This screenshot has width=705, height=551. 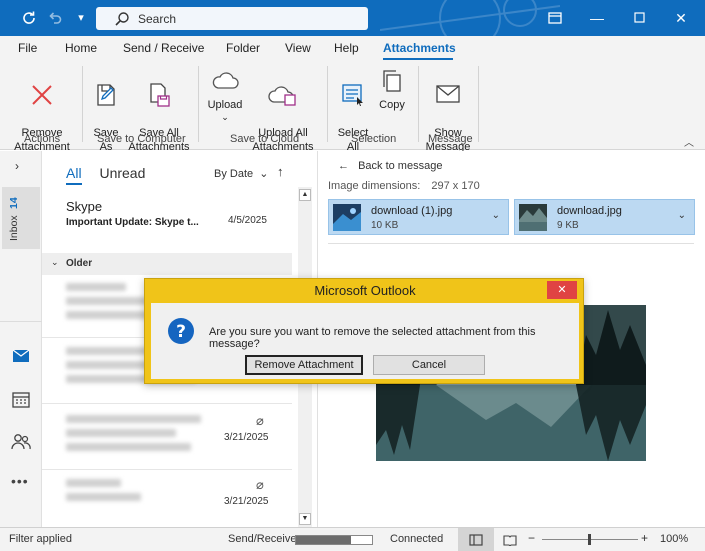 I want to click on send-receive-status: Send/Receive, so click(x=262, y=539).